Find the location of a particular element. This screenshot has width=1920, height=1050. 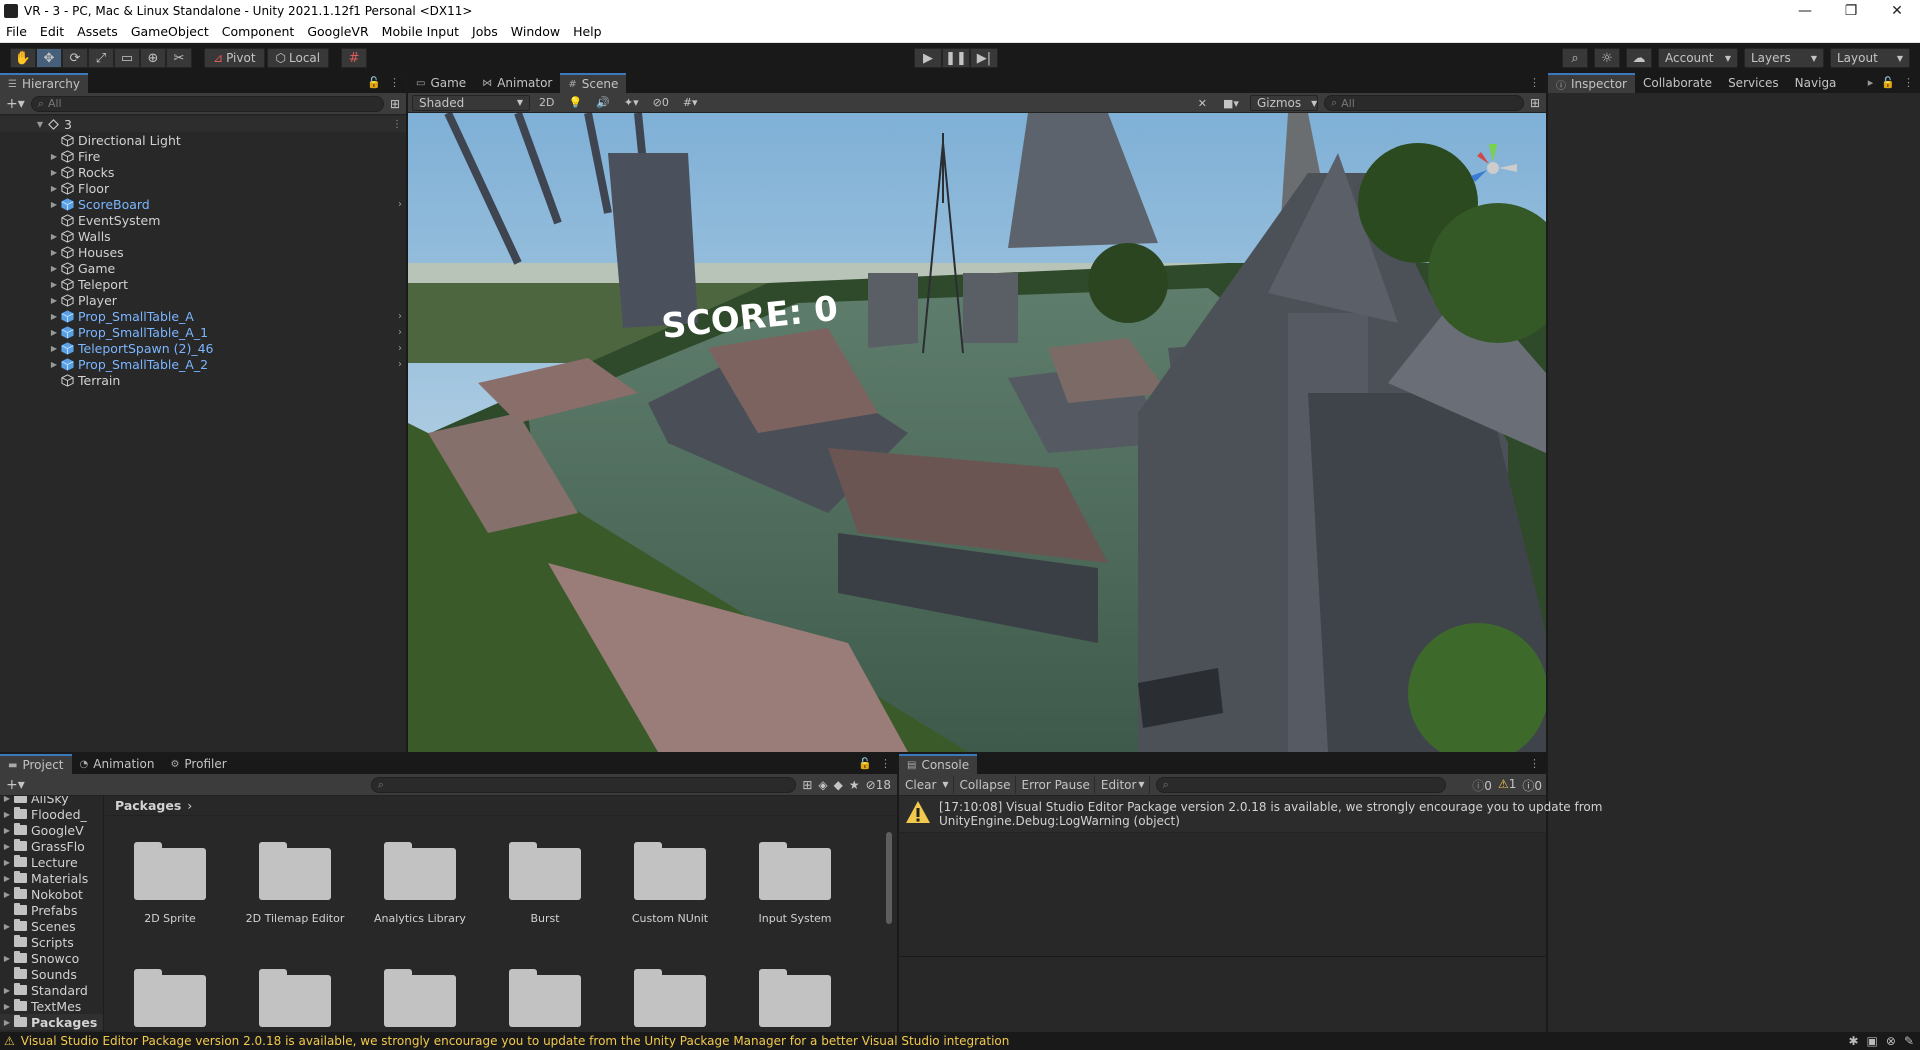

folder-tree-item: ▶ GoogleV is located at coordinates (51, 830).